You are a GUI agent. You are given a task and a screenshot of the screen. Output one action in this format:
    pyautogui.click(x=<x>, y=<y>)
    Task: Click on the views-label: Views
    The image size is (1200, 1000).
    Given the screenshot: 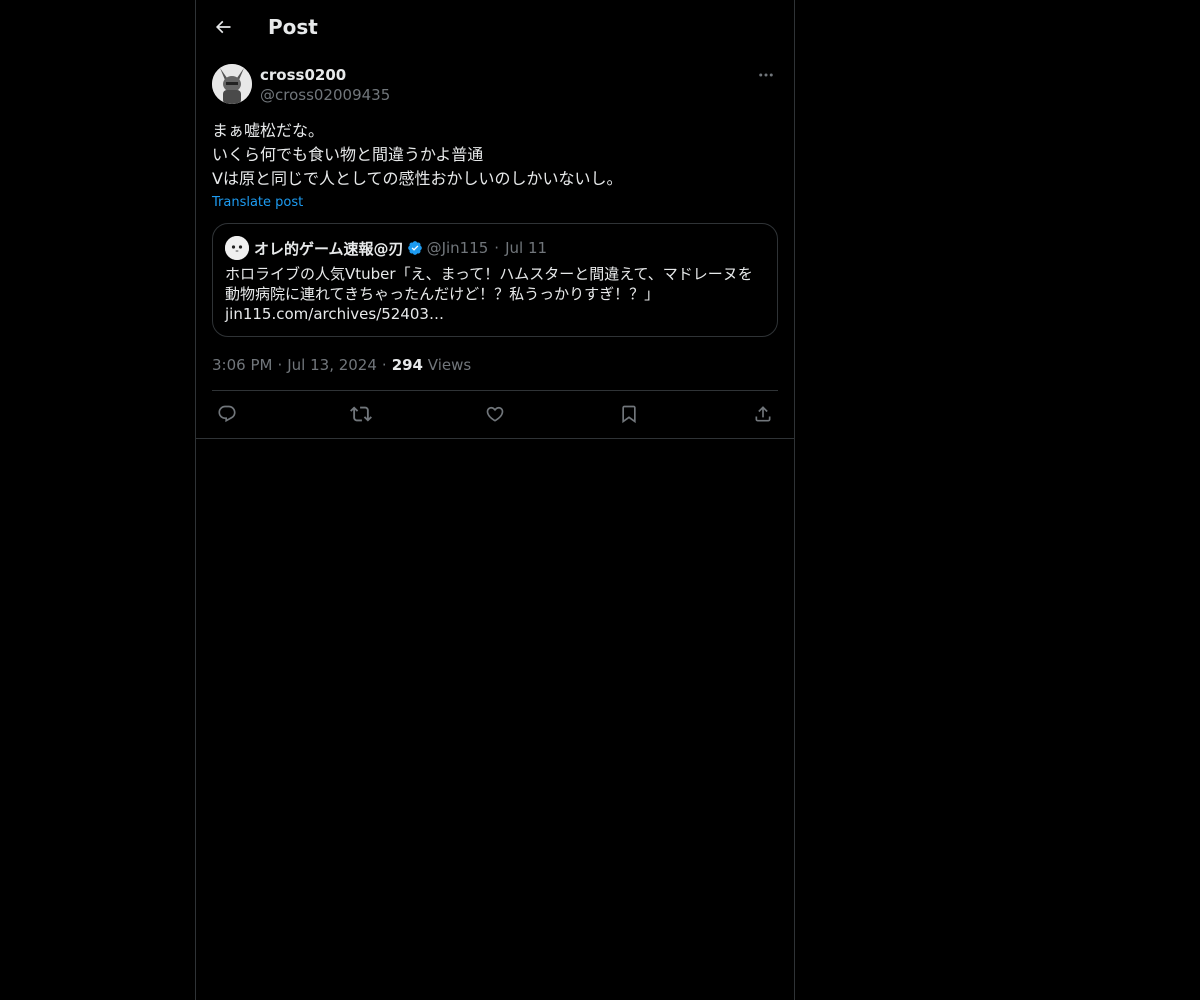 What is the action you would take?
    pyautogui.click(x=449, y=365)
    